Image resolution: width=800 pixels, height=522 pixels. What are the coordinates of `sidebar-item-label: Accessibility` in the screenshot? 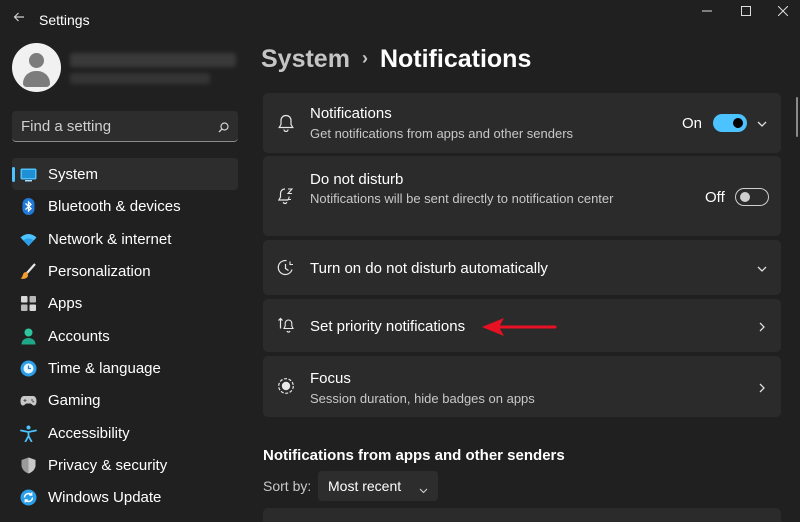 It's located at (89, 433).